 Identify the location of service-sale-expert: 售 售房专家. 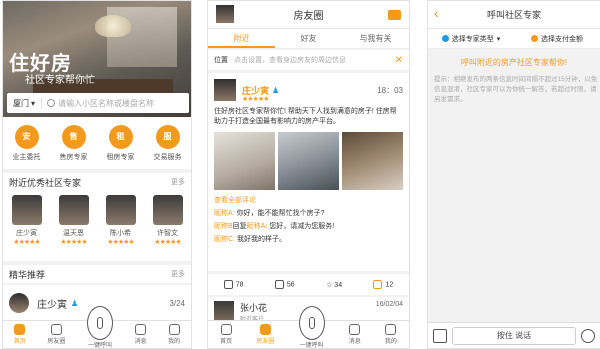
(74, 143).